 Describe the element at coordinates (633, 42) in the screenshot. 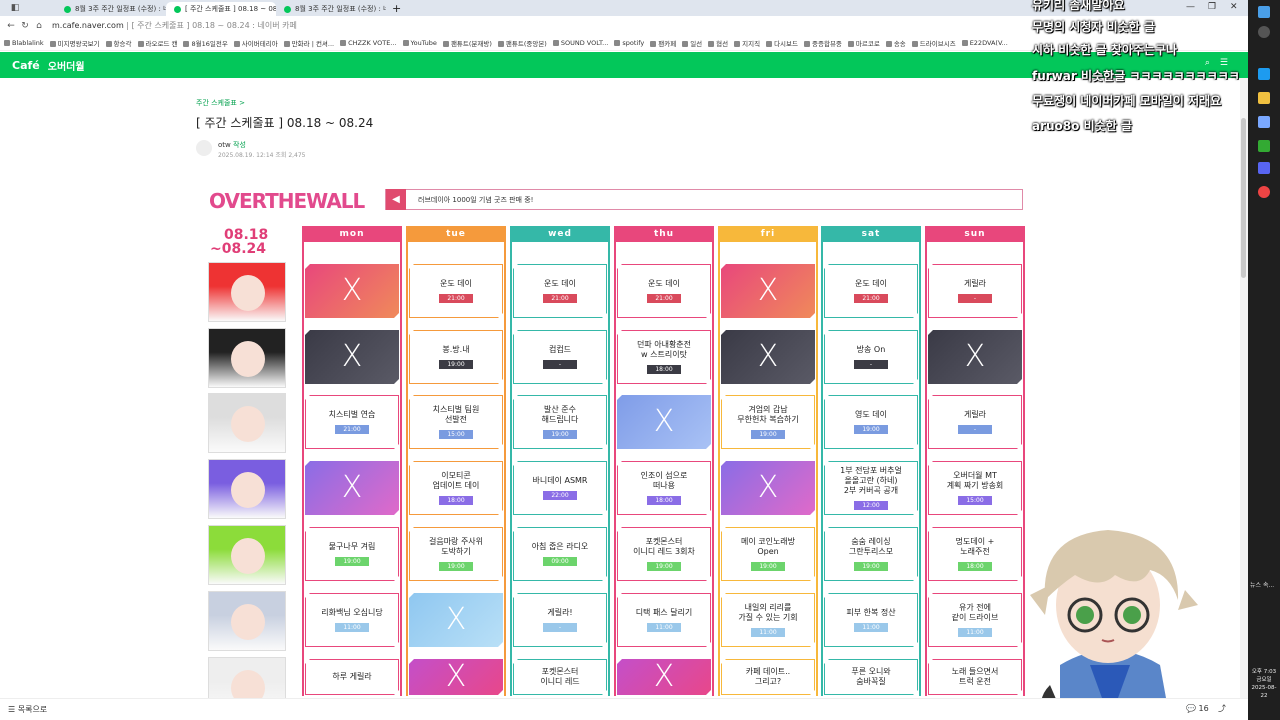

I see `bookmark-label: spotify` at that location.